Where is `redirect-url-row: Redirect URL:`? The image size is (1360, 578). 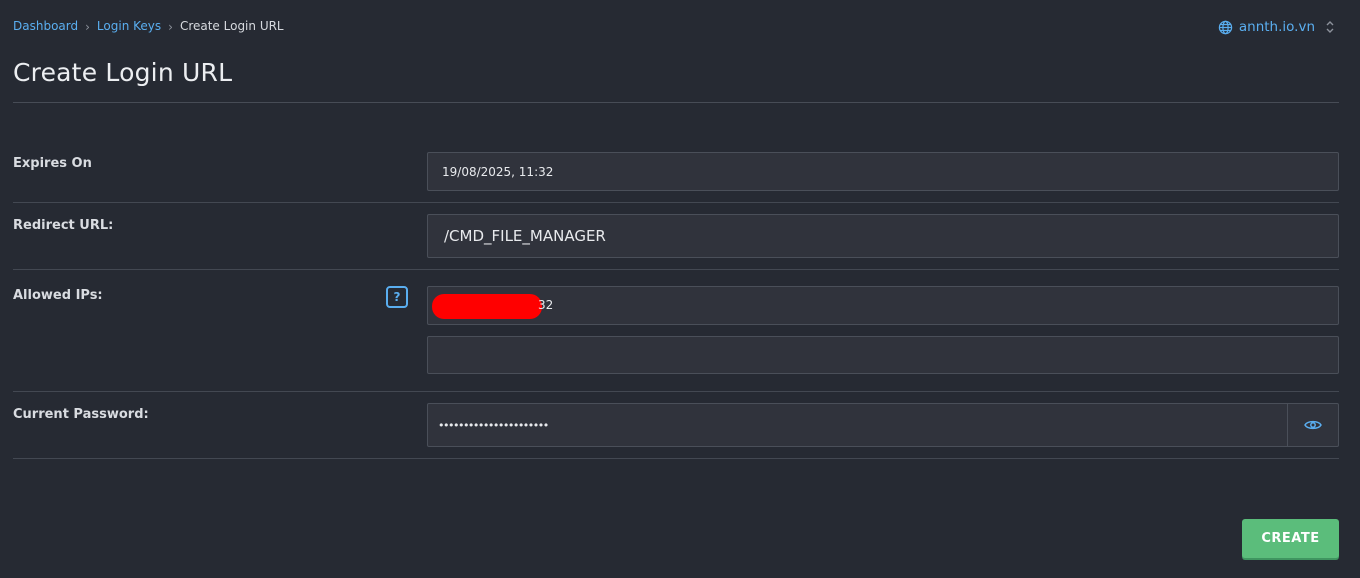 redirect-url-row: Redirect URL: is located at coordinates (676, 236).